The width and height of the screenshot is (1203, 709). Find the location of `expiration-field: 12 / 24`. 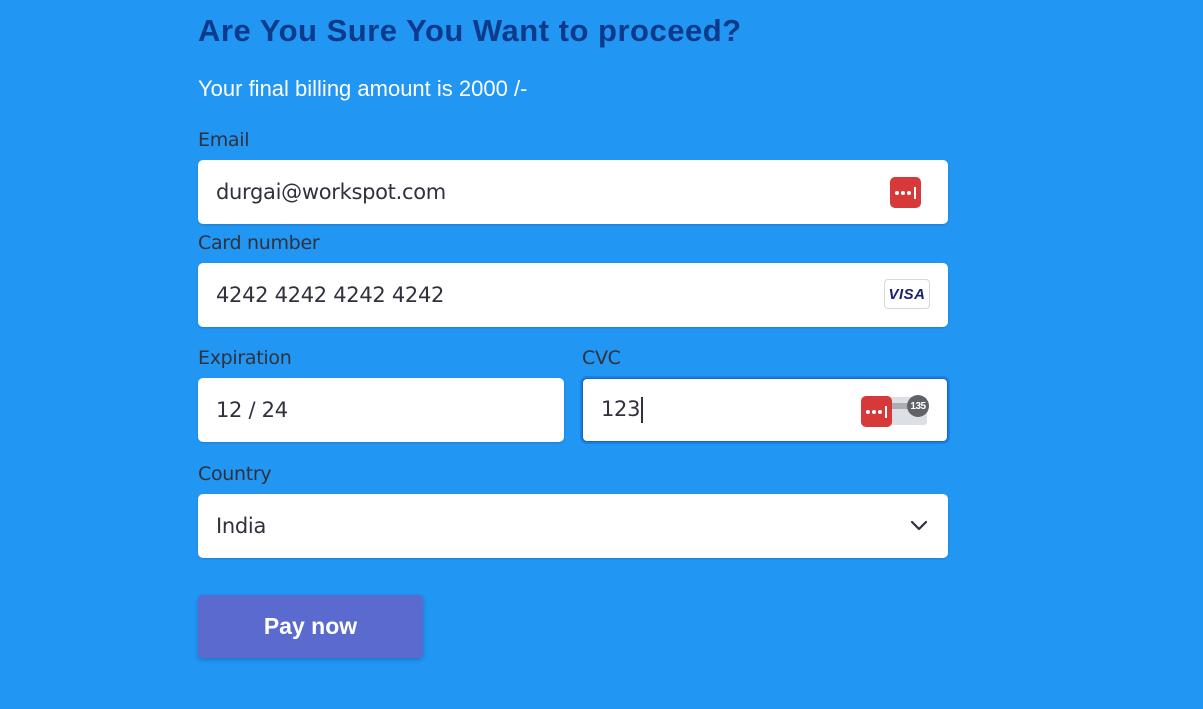

expiration-field: 12 / 24 is located at coordinates (381, 410).